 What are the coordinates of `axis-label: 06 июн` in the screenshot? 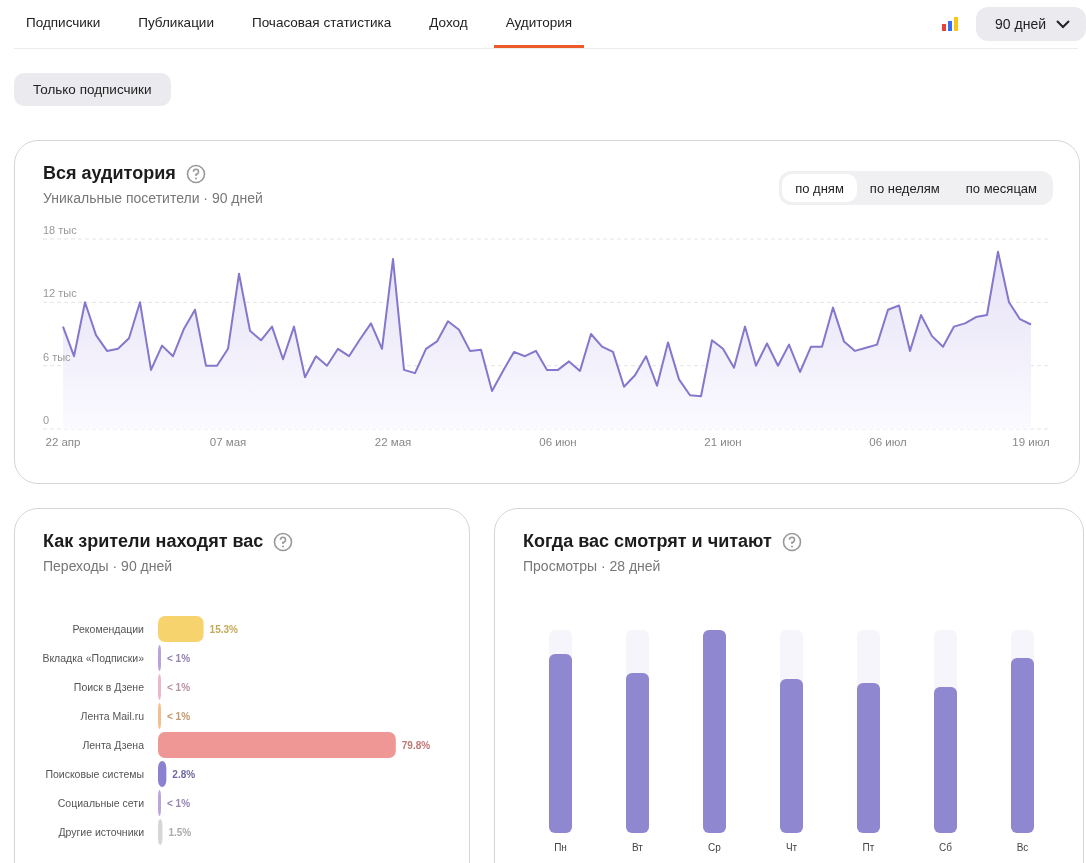 It's located at (558, 442).